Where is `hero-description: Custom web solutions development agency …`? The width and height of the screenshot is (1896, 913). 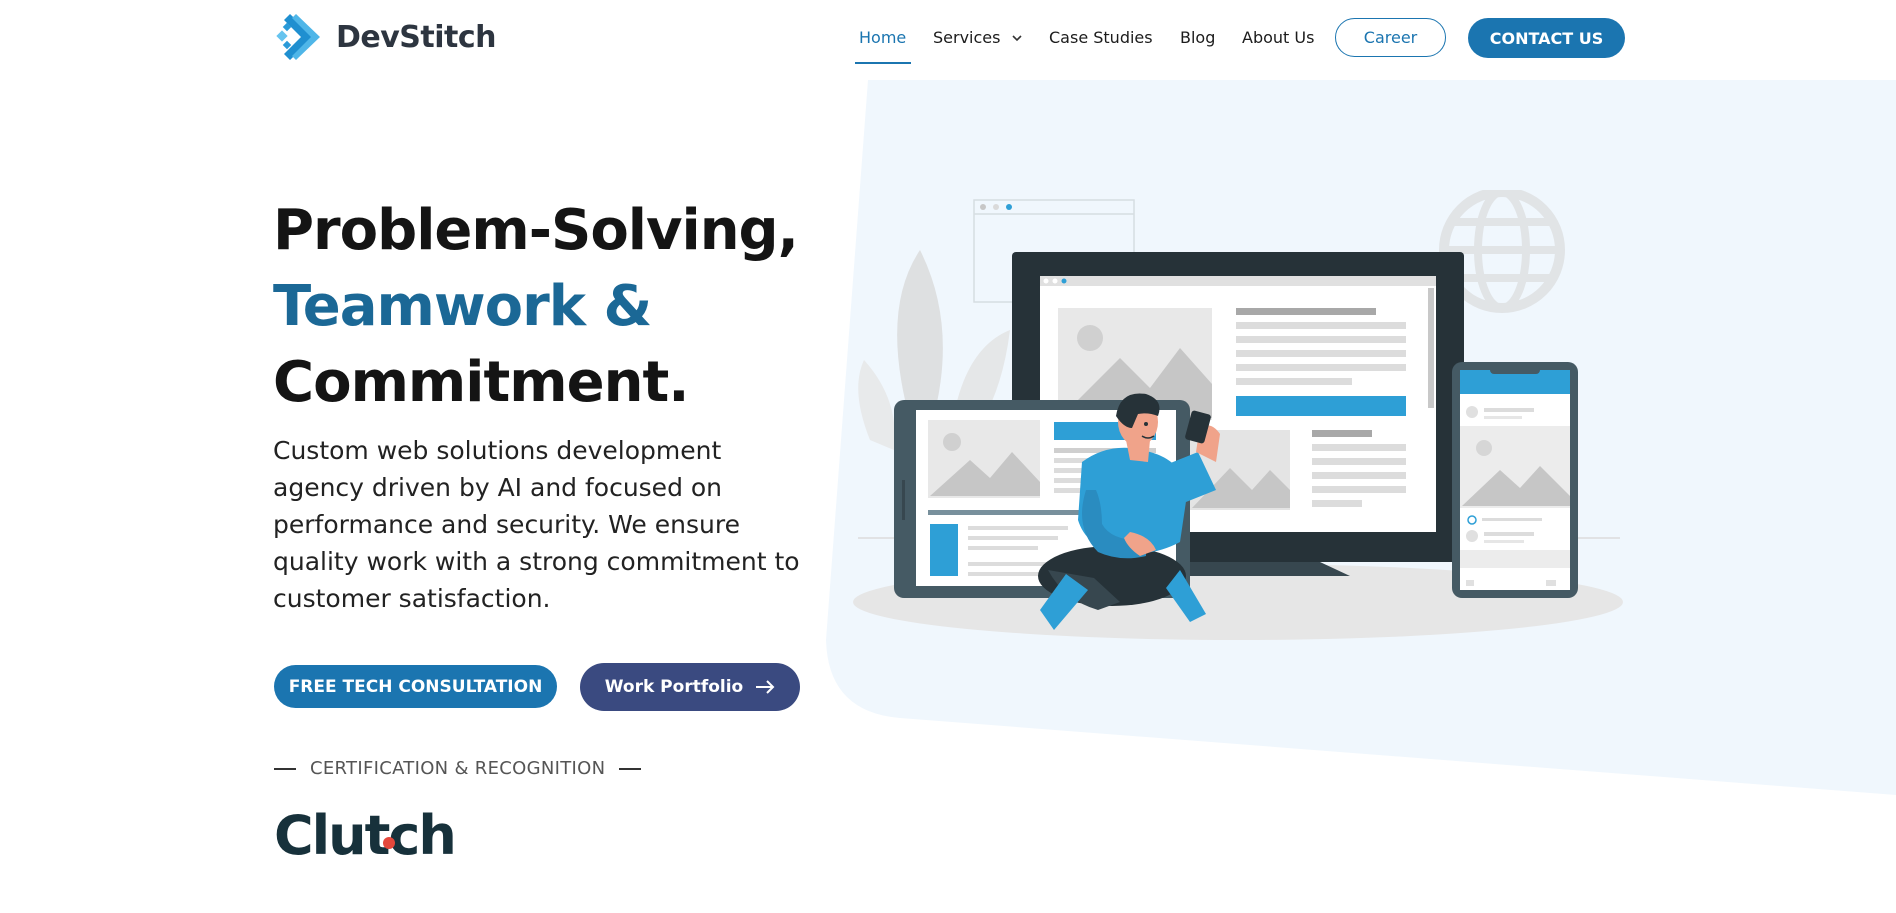
hero-description: Custom web solutions development agency … is located at coordinates (536, 524).